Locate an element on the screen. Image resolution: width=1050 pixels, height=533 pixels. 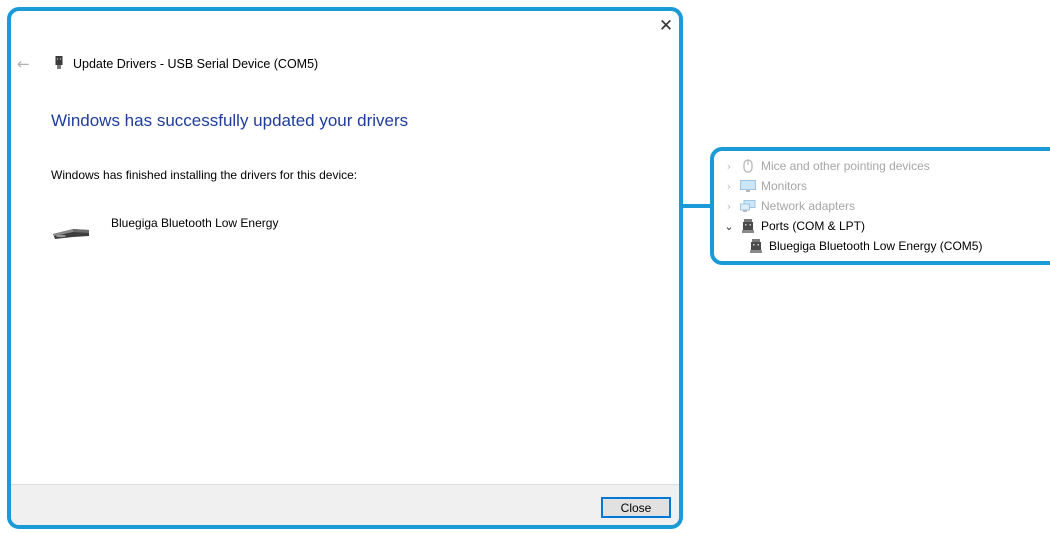
device-name: Bluegiga Bluetooth Low Energy is located at coordinates (195, 223).